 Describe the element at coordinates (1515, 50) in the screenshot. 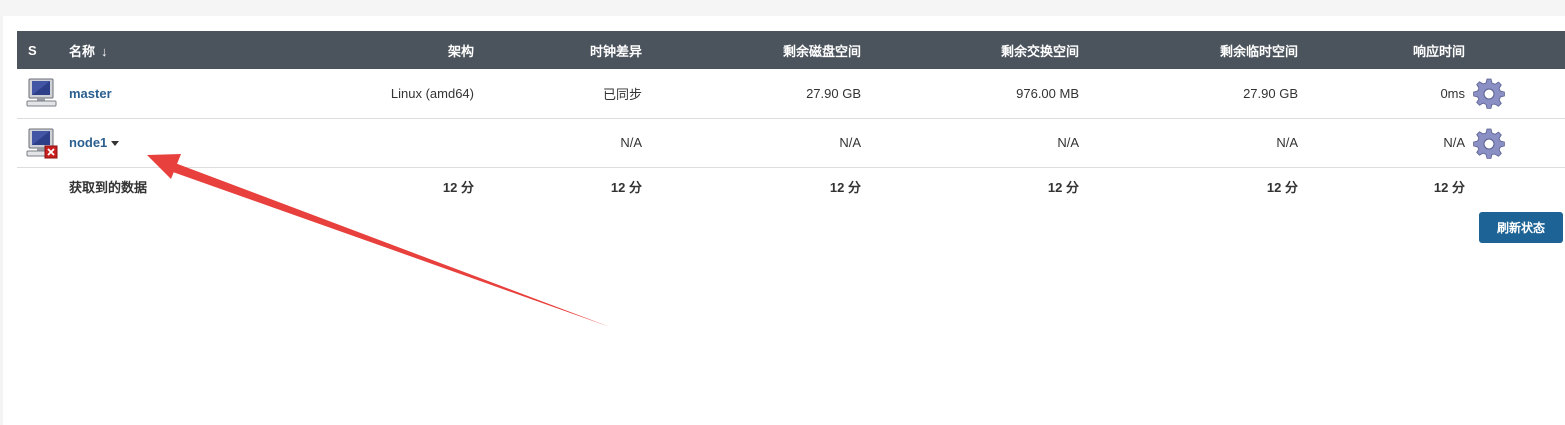

I see `column-header-actions` at that location.